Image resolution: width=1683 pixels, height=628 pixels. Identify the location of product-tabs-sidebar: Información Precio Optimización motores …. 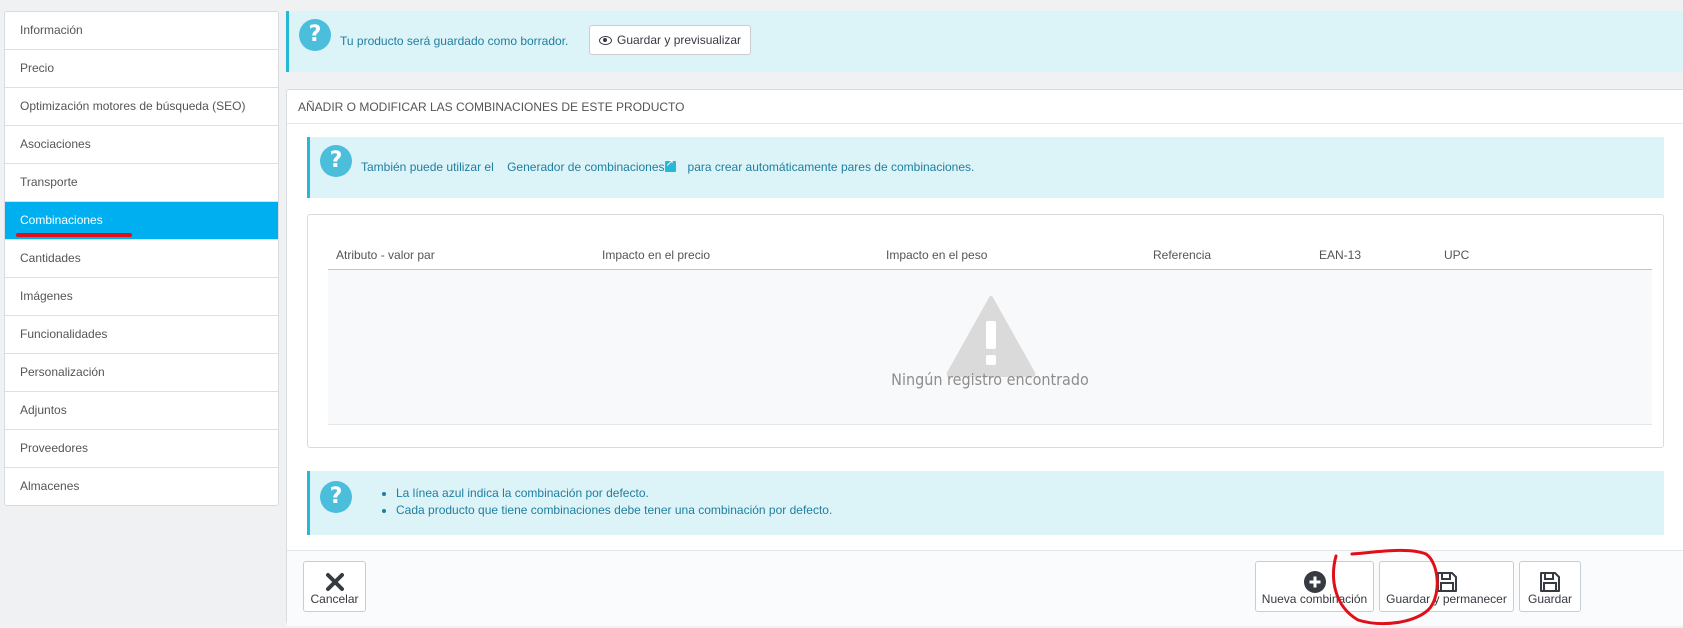
(141, 258).